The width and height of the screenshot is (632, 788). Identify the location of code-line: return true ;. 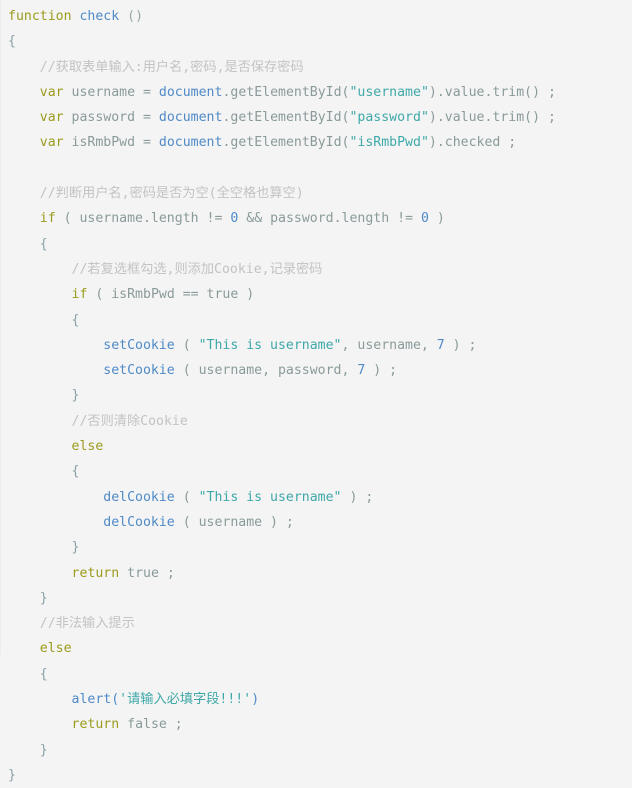
(316, 573).